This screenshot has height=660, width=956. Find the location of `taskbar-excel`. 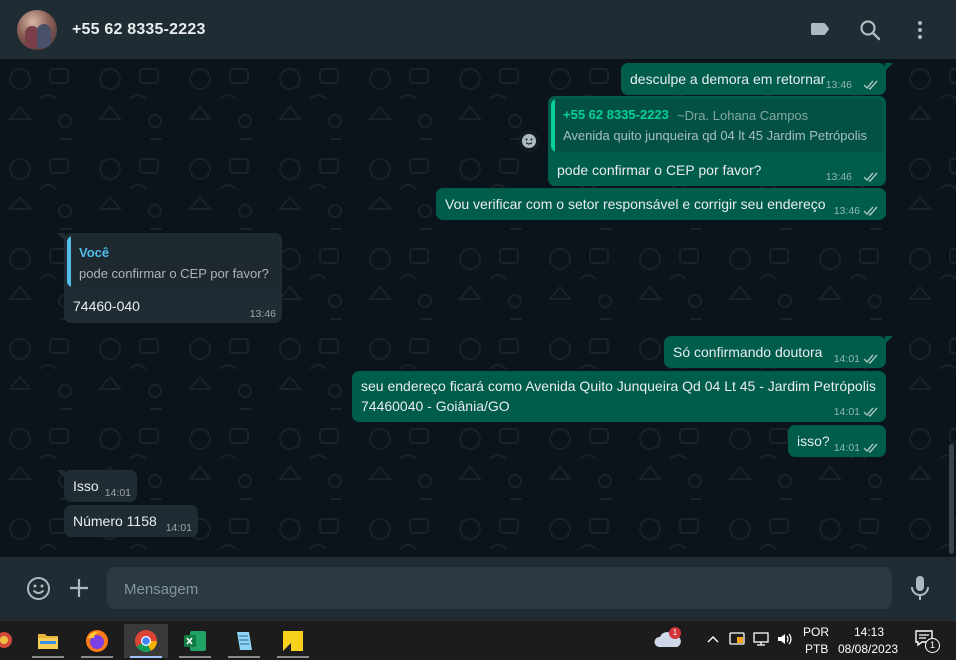

taskbar-excel is located at coordinates (195, 641).